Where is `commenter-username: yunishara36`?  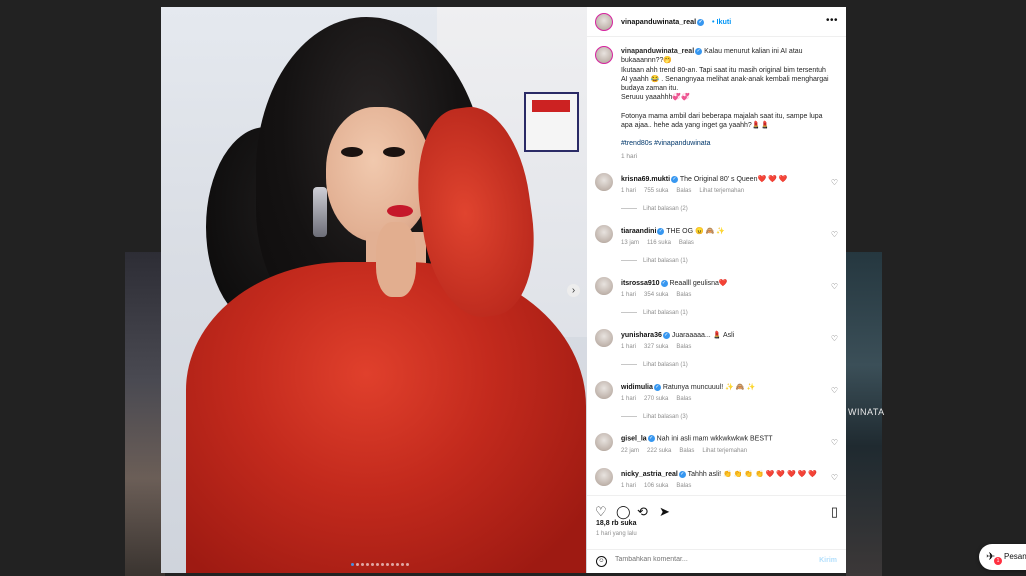
commenter-username: yunishara36 is located at coordinates (641, 335).